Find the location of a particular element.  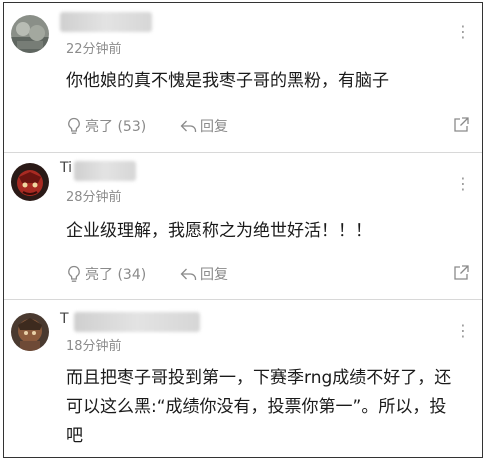

comment-text: 你他娘的真不愧是我枣子哥的黑粉，有脑子 is located at coordinates (227, 81).